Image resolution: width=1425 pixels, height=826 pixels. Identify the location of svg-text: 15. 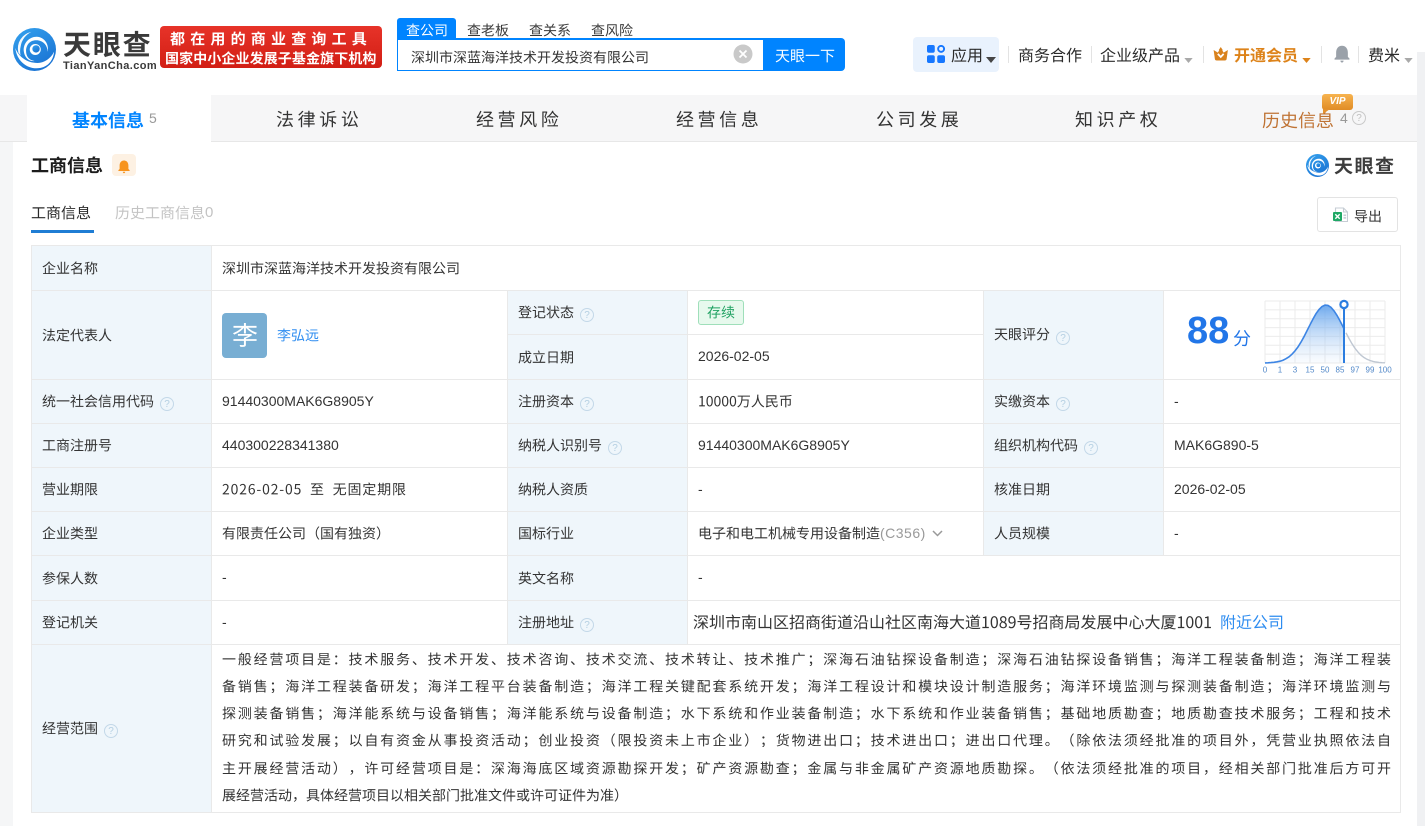
(1310, 370).